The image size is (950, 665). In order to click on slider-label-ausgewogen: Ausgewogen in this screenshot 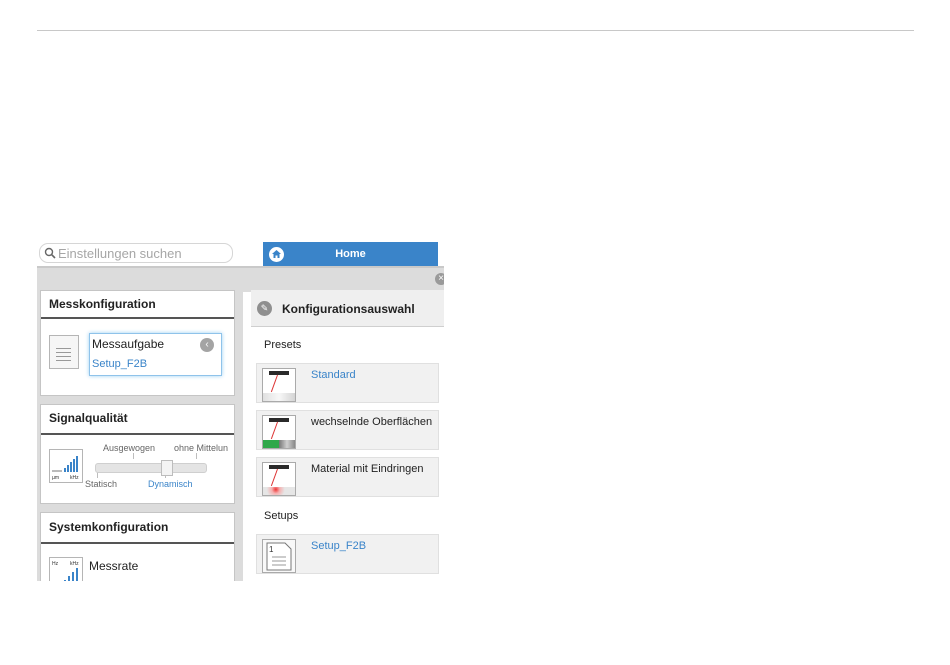, I will do `click(129, 448)`.